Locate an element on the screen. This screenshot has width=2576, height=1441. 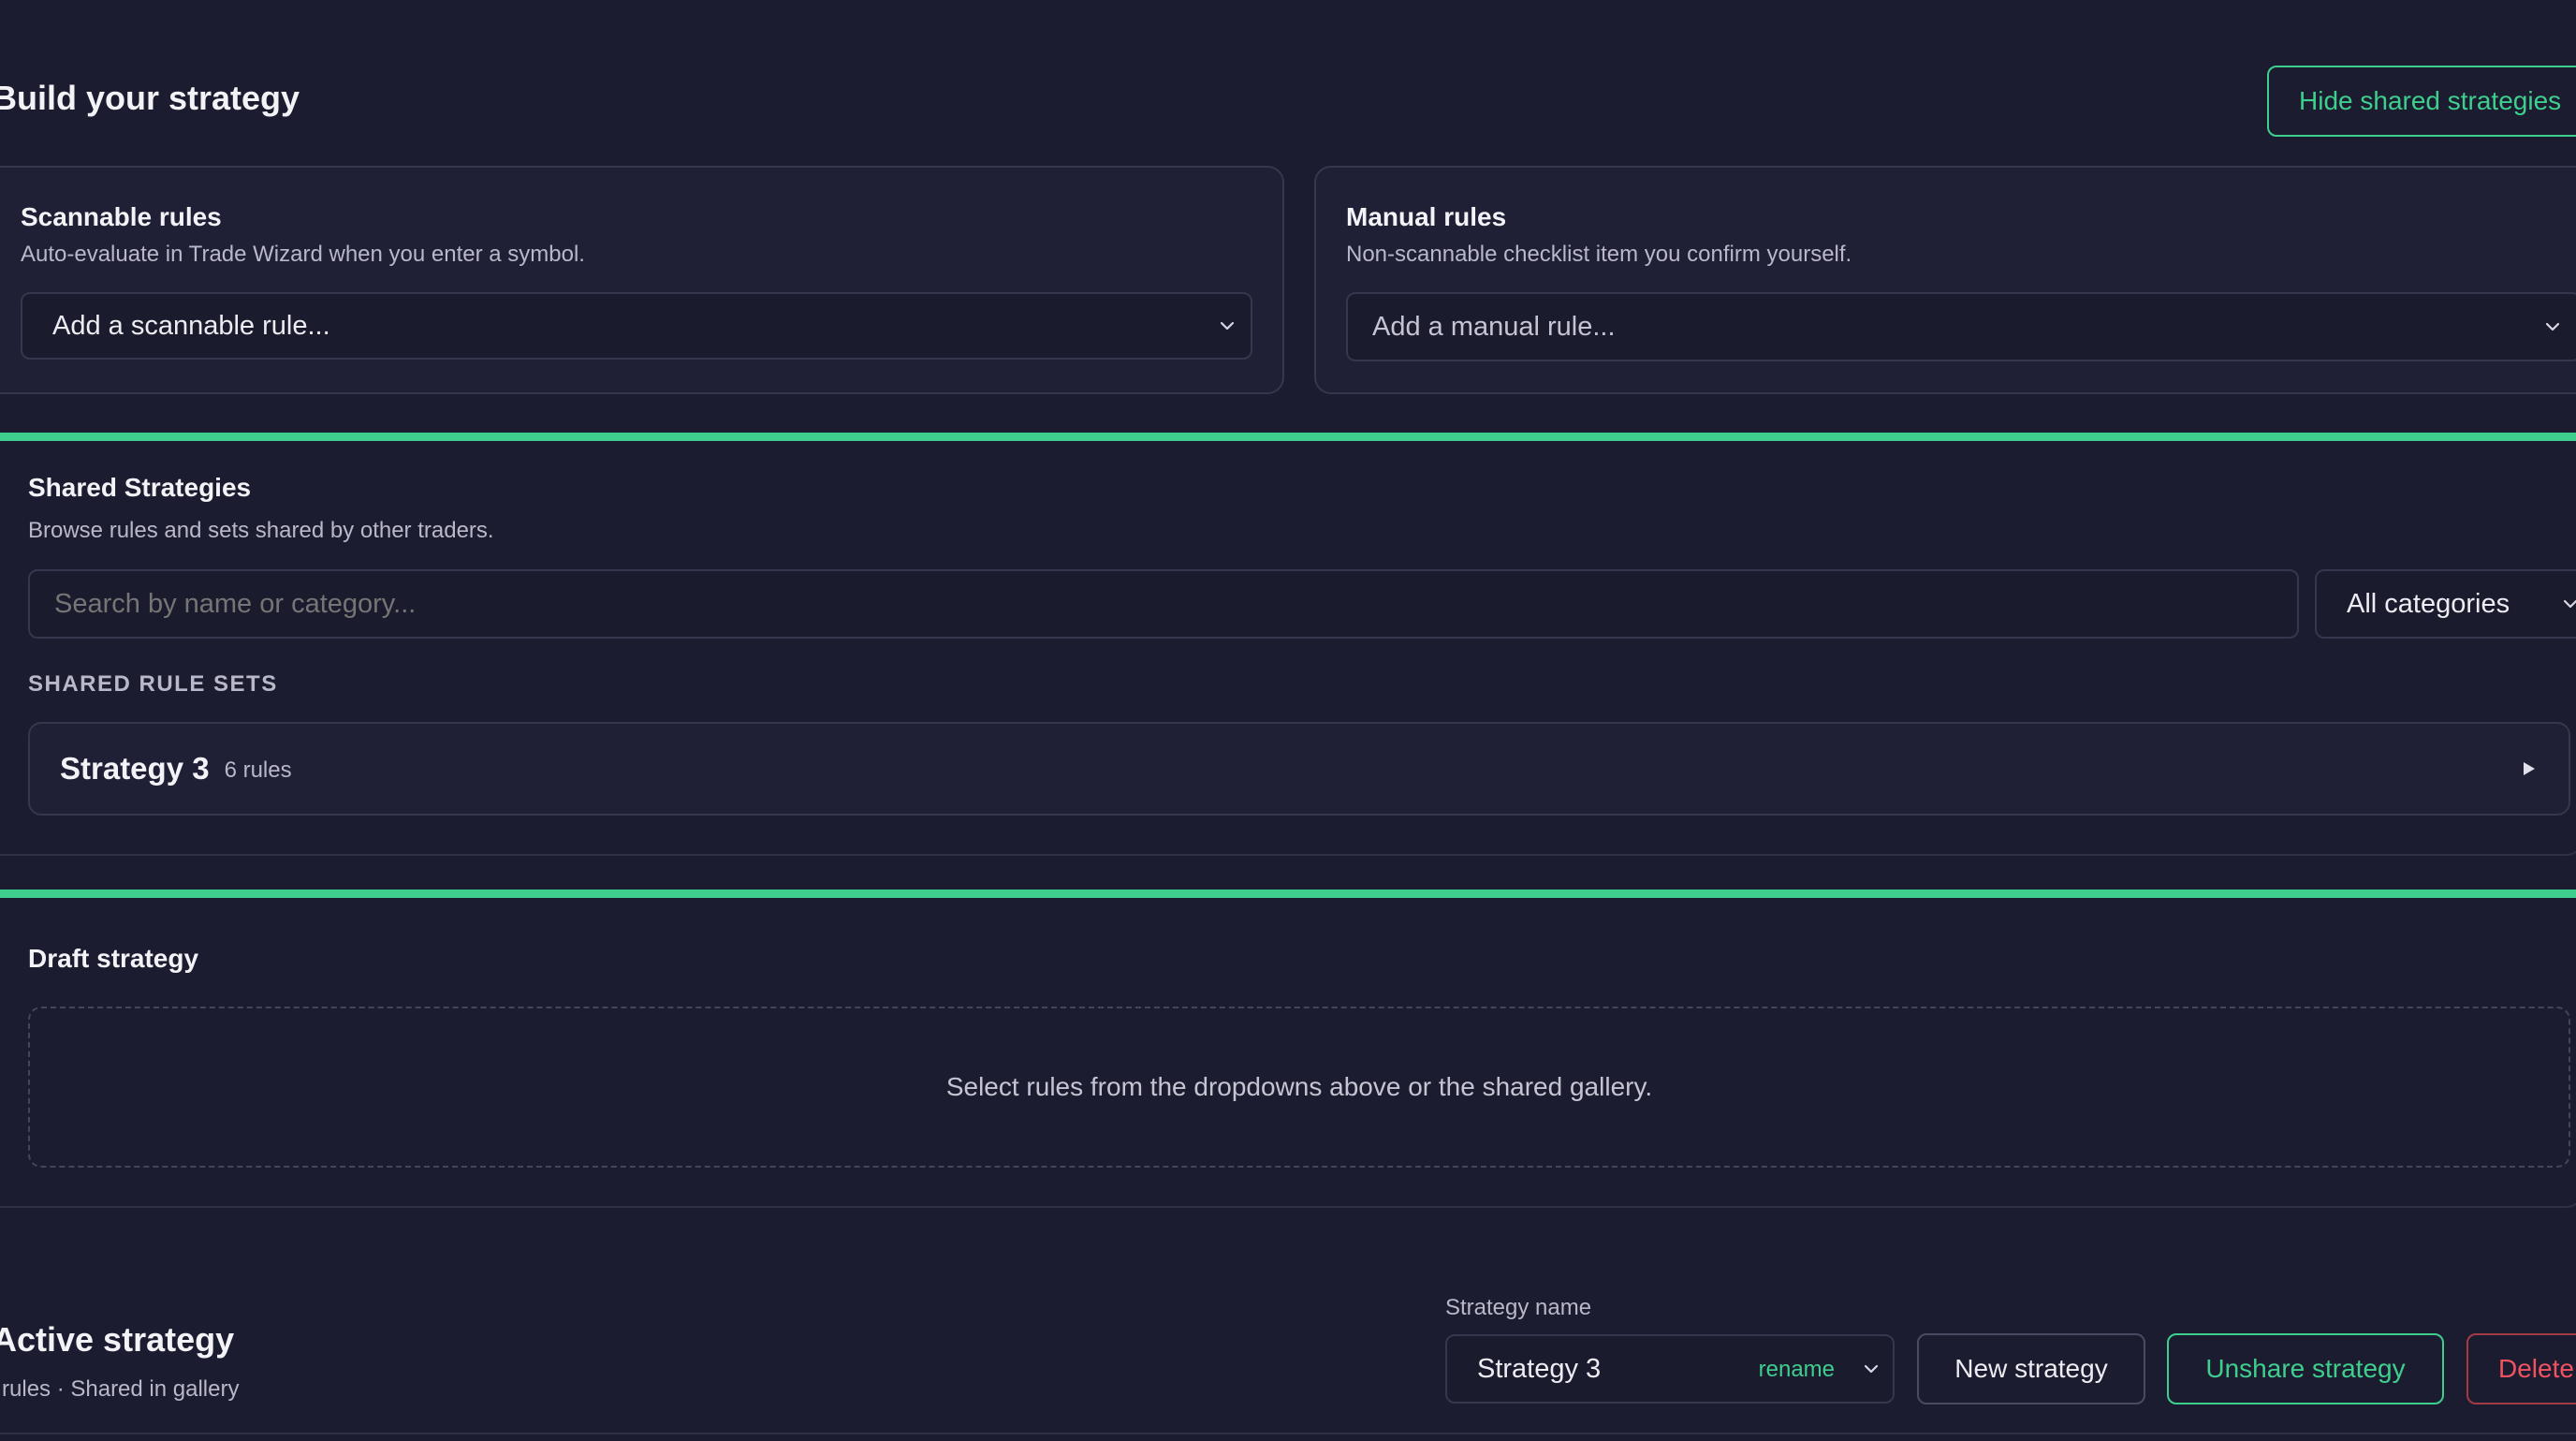
bottom-divider is located at coordinates (1288, 1433).